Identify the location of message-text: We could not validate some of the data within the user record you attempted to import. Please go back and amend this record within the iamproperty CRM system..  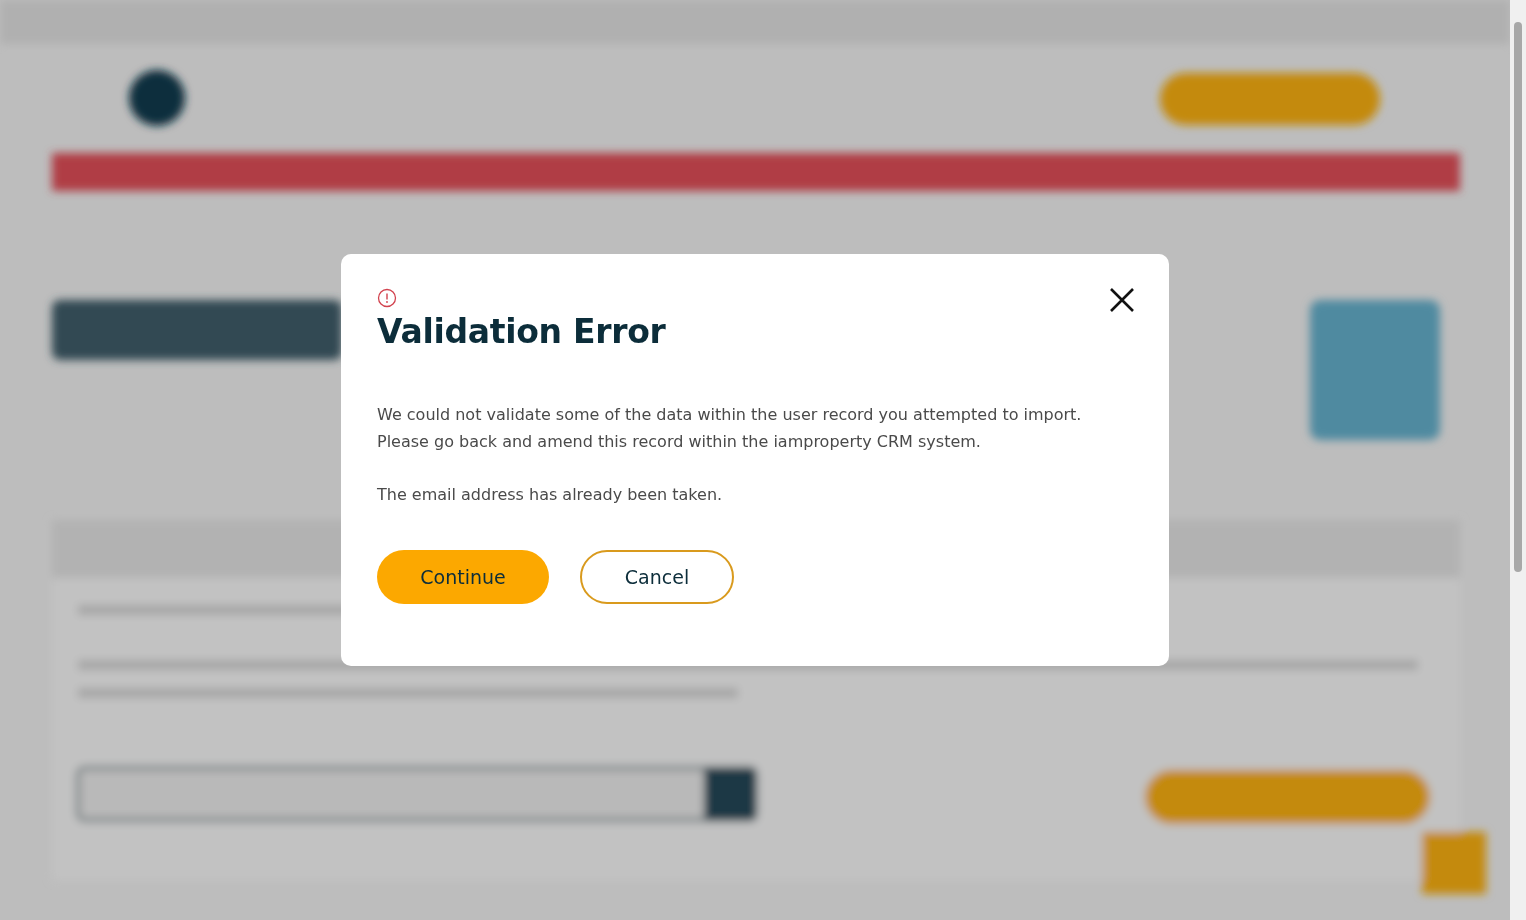
(730, 428).